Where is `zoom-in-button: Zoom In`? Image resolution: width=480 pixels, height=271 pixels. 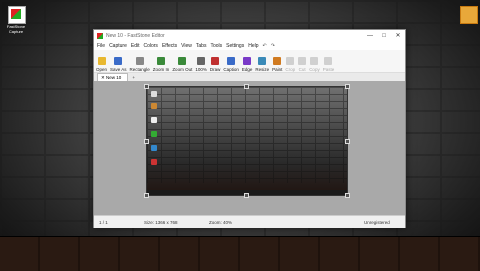 zoom-in-button: Zoom In is located at coordinates (161, 62).